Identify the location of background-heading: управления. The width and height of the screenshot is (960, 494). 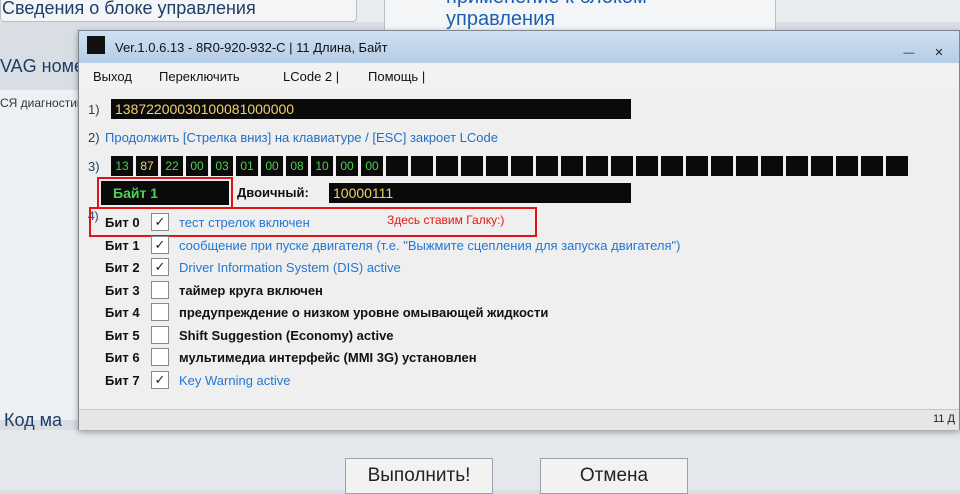
(501, 19).